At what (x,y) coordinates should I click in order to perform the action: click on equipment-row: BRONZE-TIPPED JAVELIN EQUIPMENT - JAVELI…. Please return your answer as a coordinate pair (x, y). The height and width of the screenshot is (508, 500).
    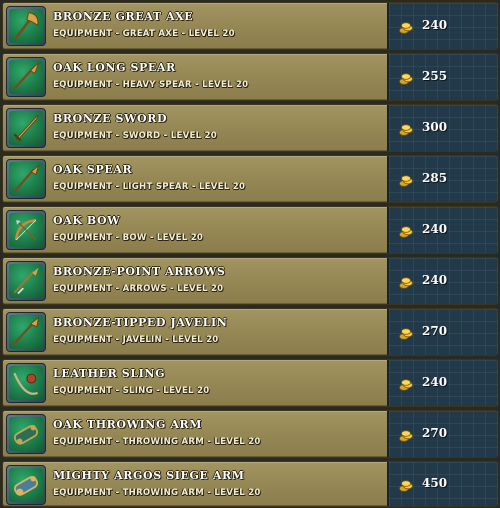
    Looking at the image, I should click on (250, 332).